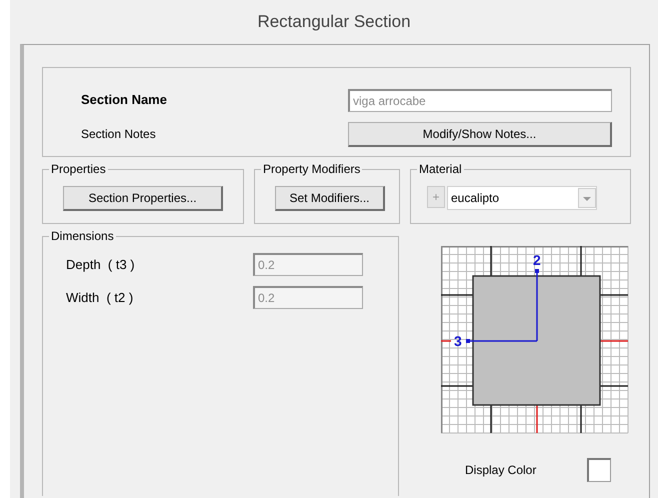 This screenshot has height=498, width=658. What do you see at coordinates (334, 22) in the screenshot?
I see `window-title: Rectangular Section` at bounding box center [334, 22].